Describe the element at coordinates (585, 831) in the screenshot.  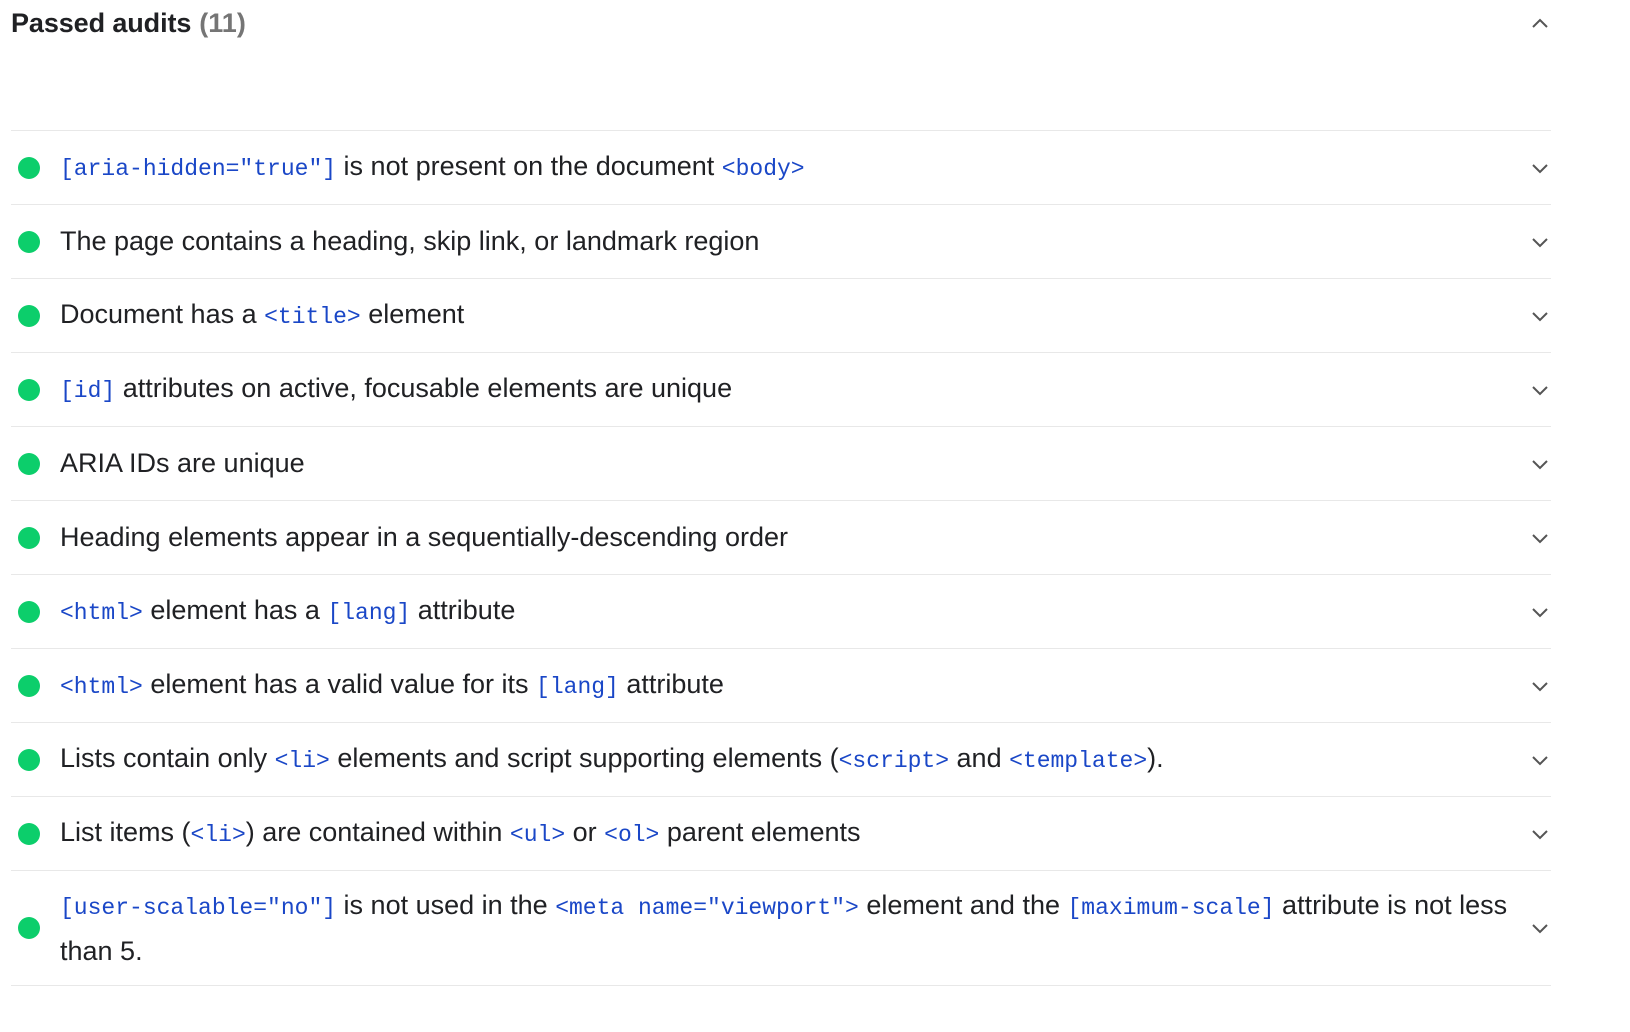
I see `audit-text: or` at that location.